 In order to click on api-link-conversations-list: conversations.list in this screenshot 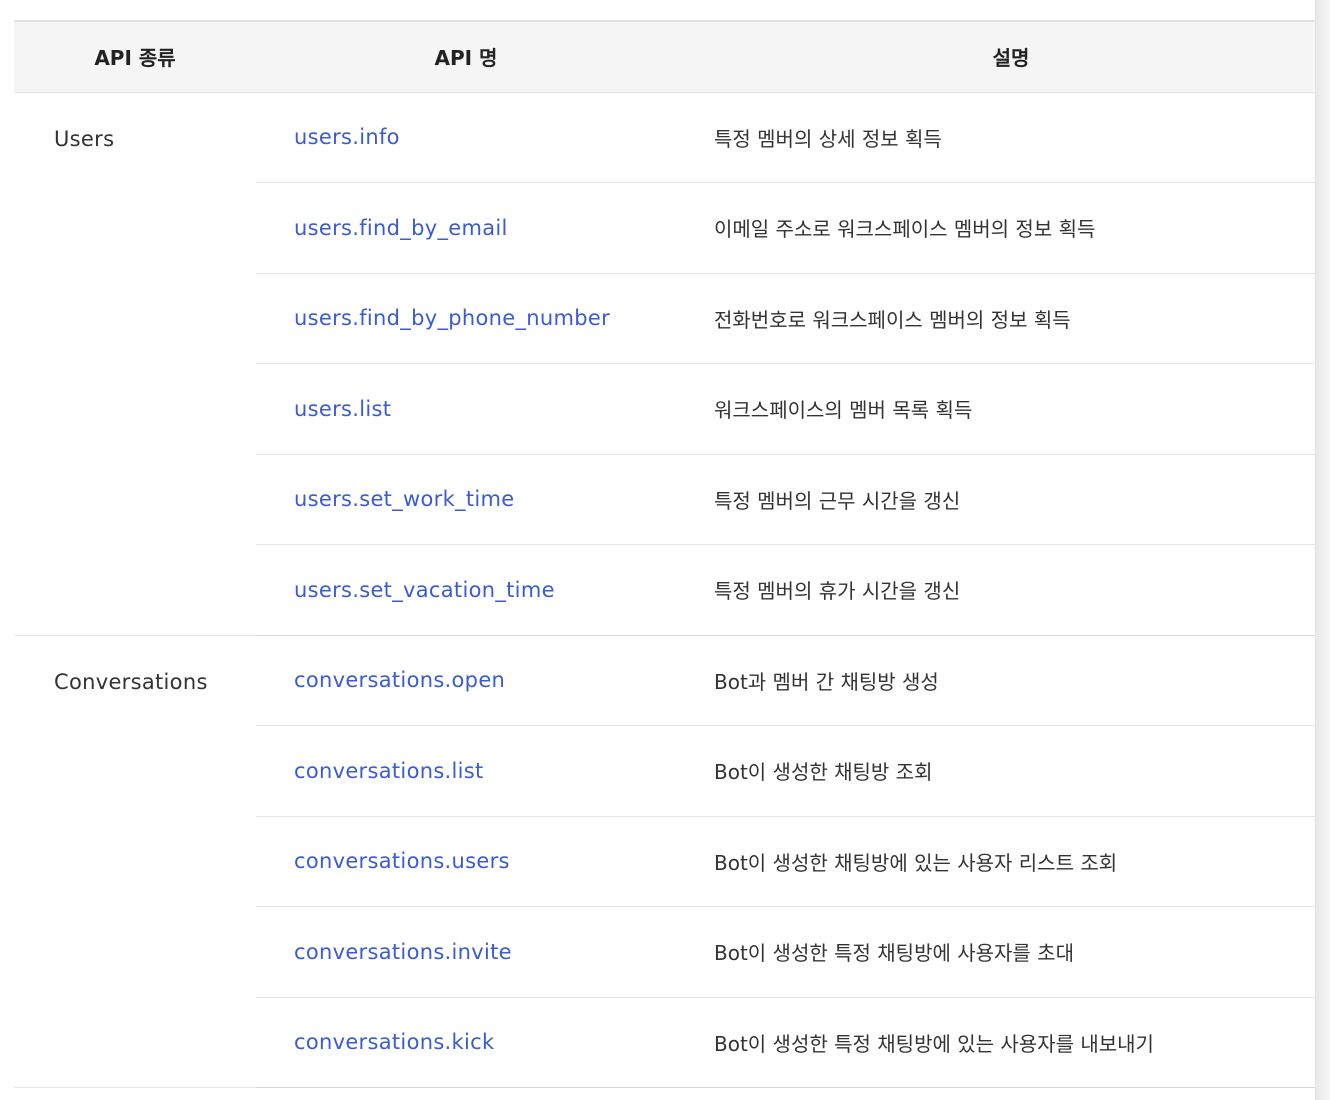, I will do `click(389, 771)`.